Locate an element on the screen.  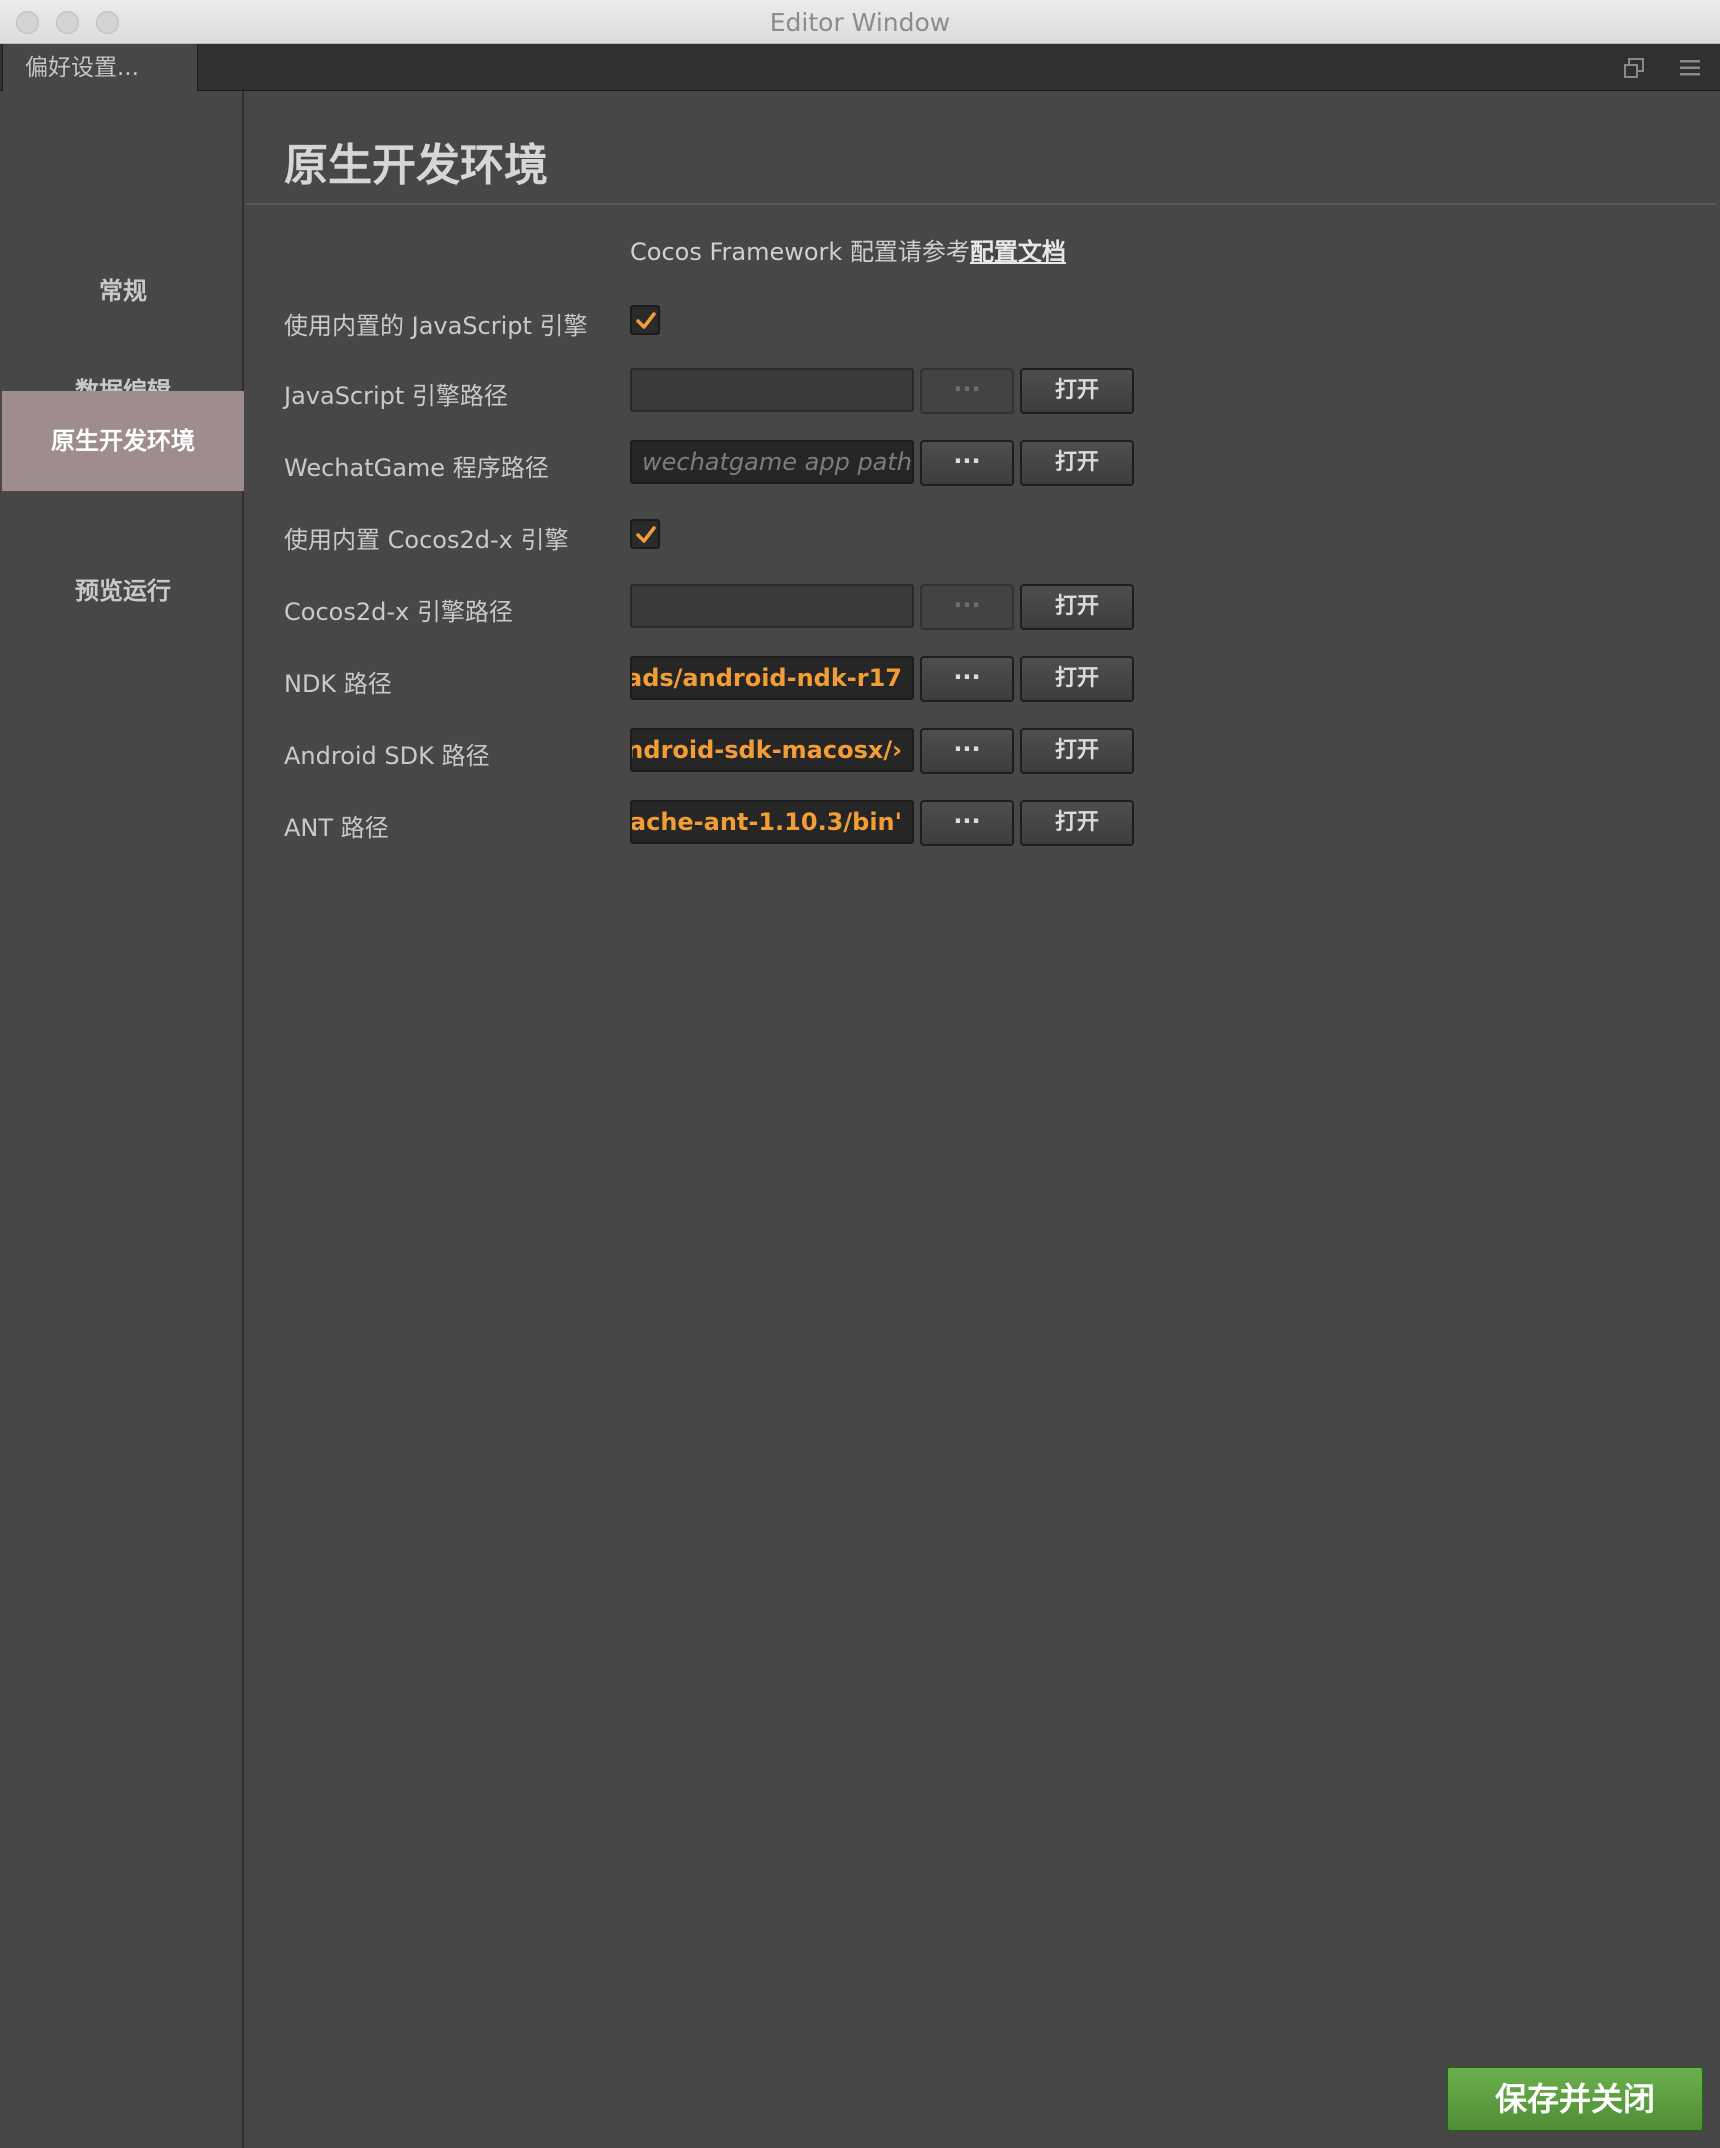
doc-hint: Cocos Framework 配置请参考配置文档 is located at coordinates (848, 249).